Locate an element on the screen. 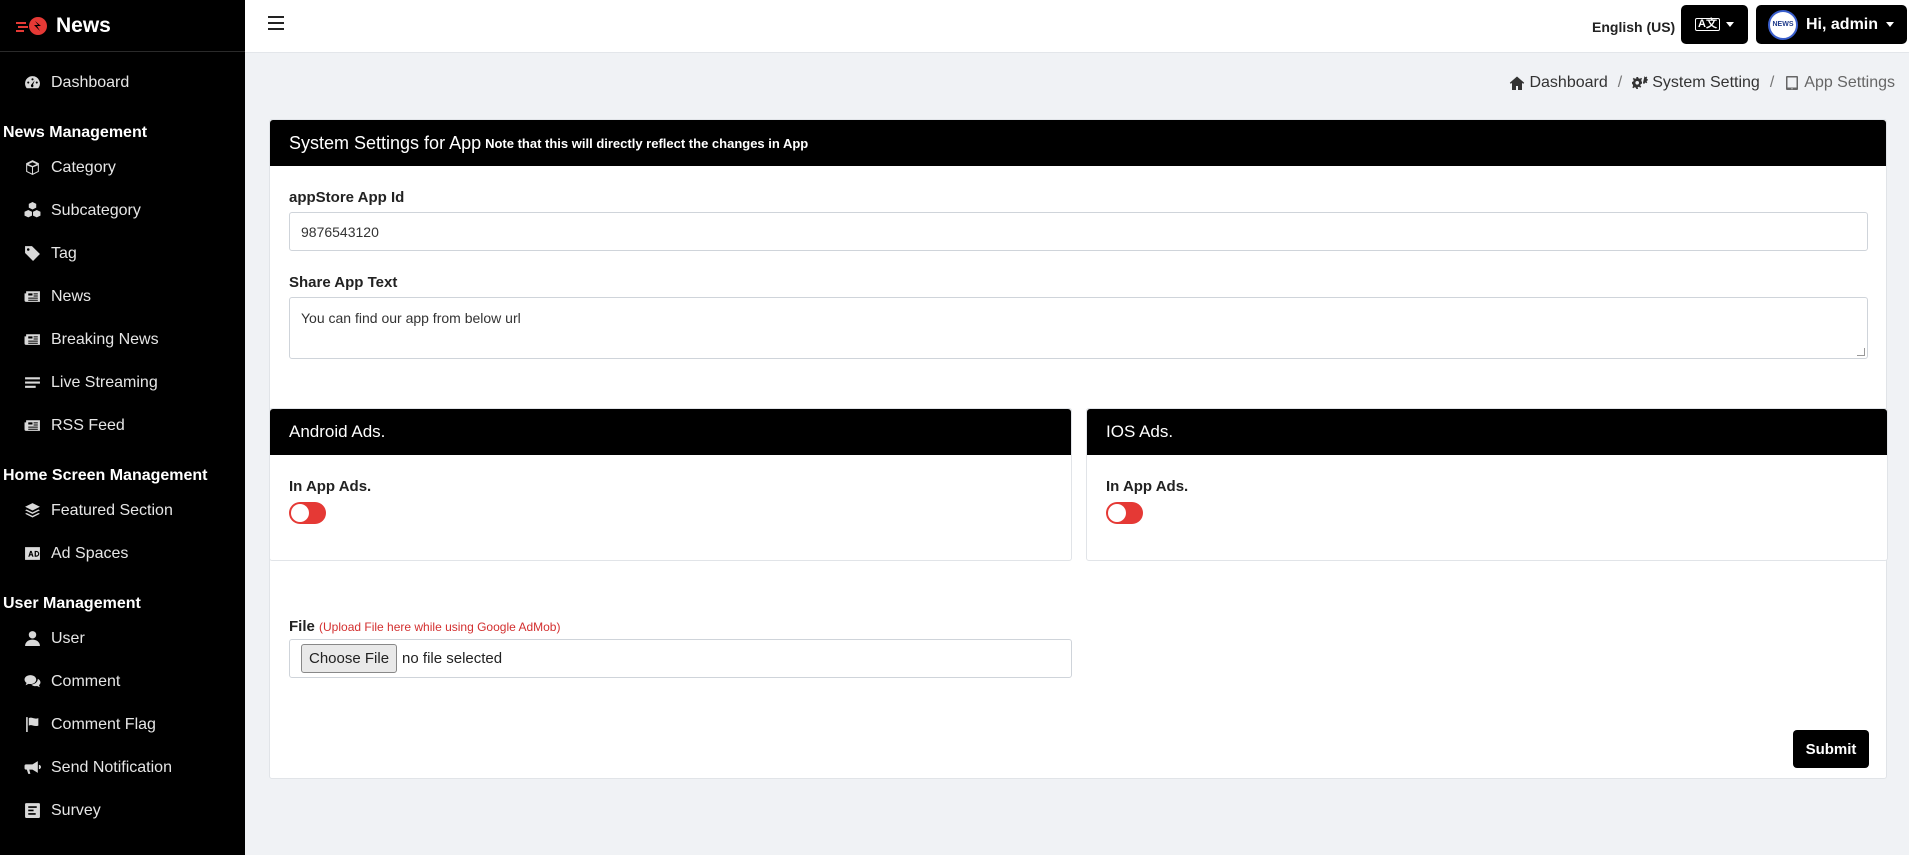 The image size is (1909, 855). sidebar-item-send-notification: Send Notification is located at coordinates (122, 767).